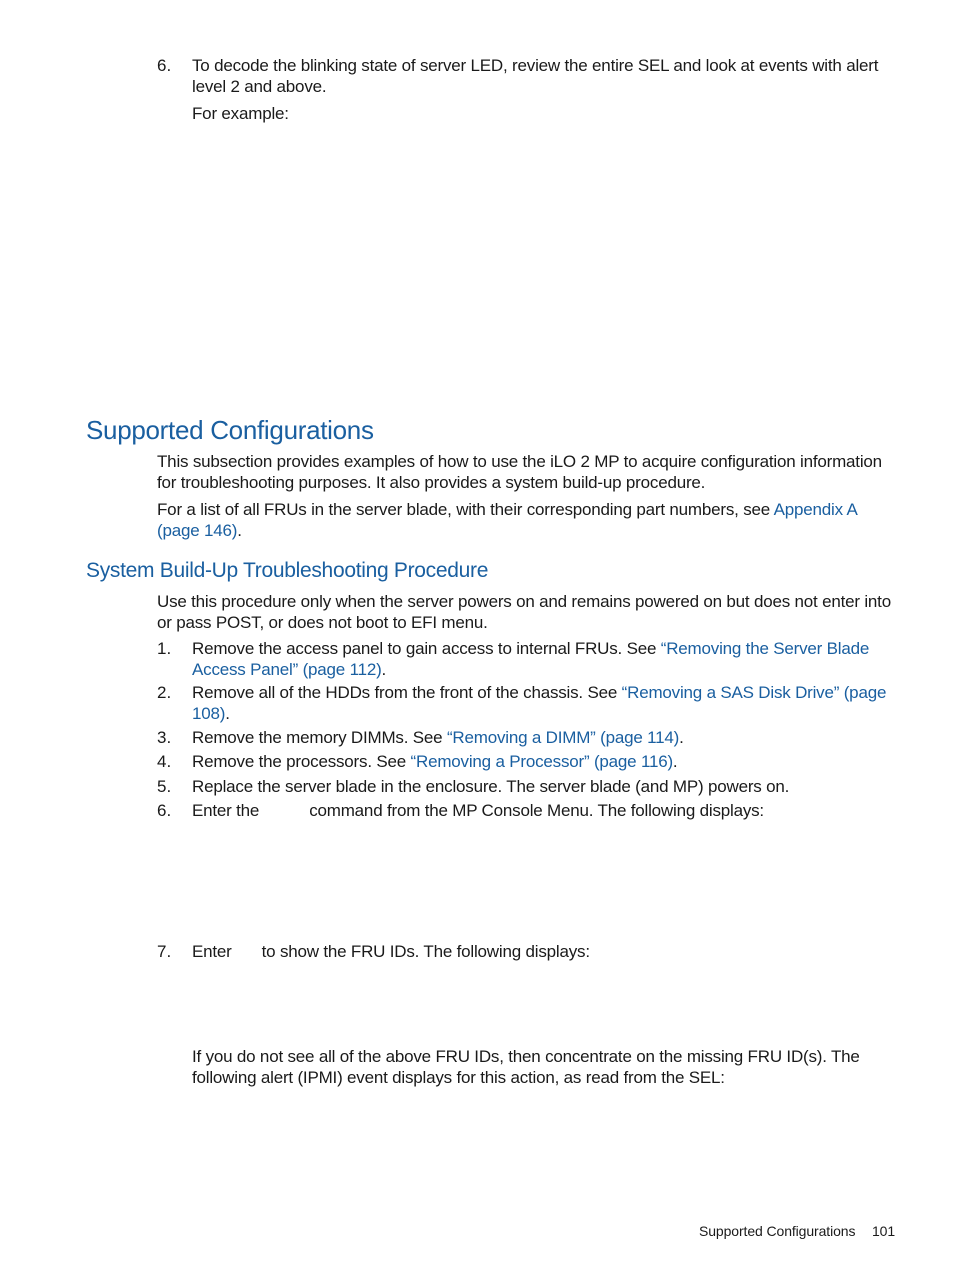 The image size is (954, 1271). I want to click on removing-processor-link: “Removing a Processor” (page 116), so click(542, 761).